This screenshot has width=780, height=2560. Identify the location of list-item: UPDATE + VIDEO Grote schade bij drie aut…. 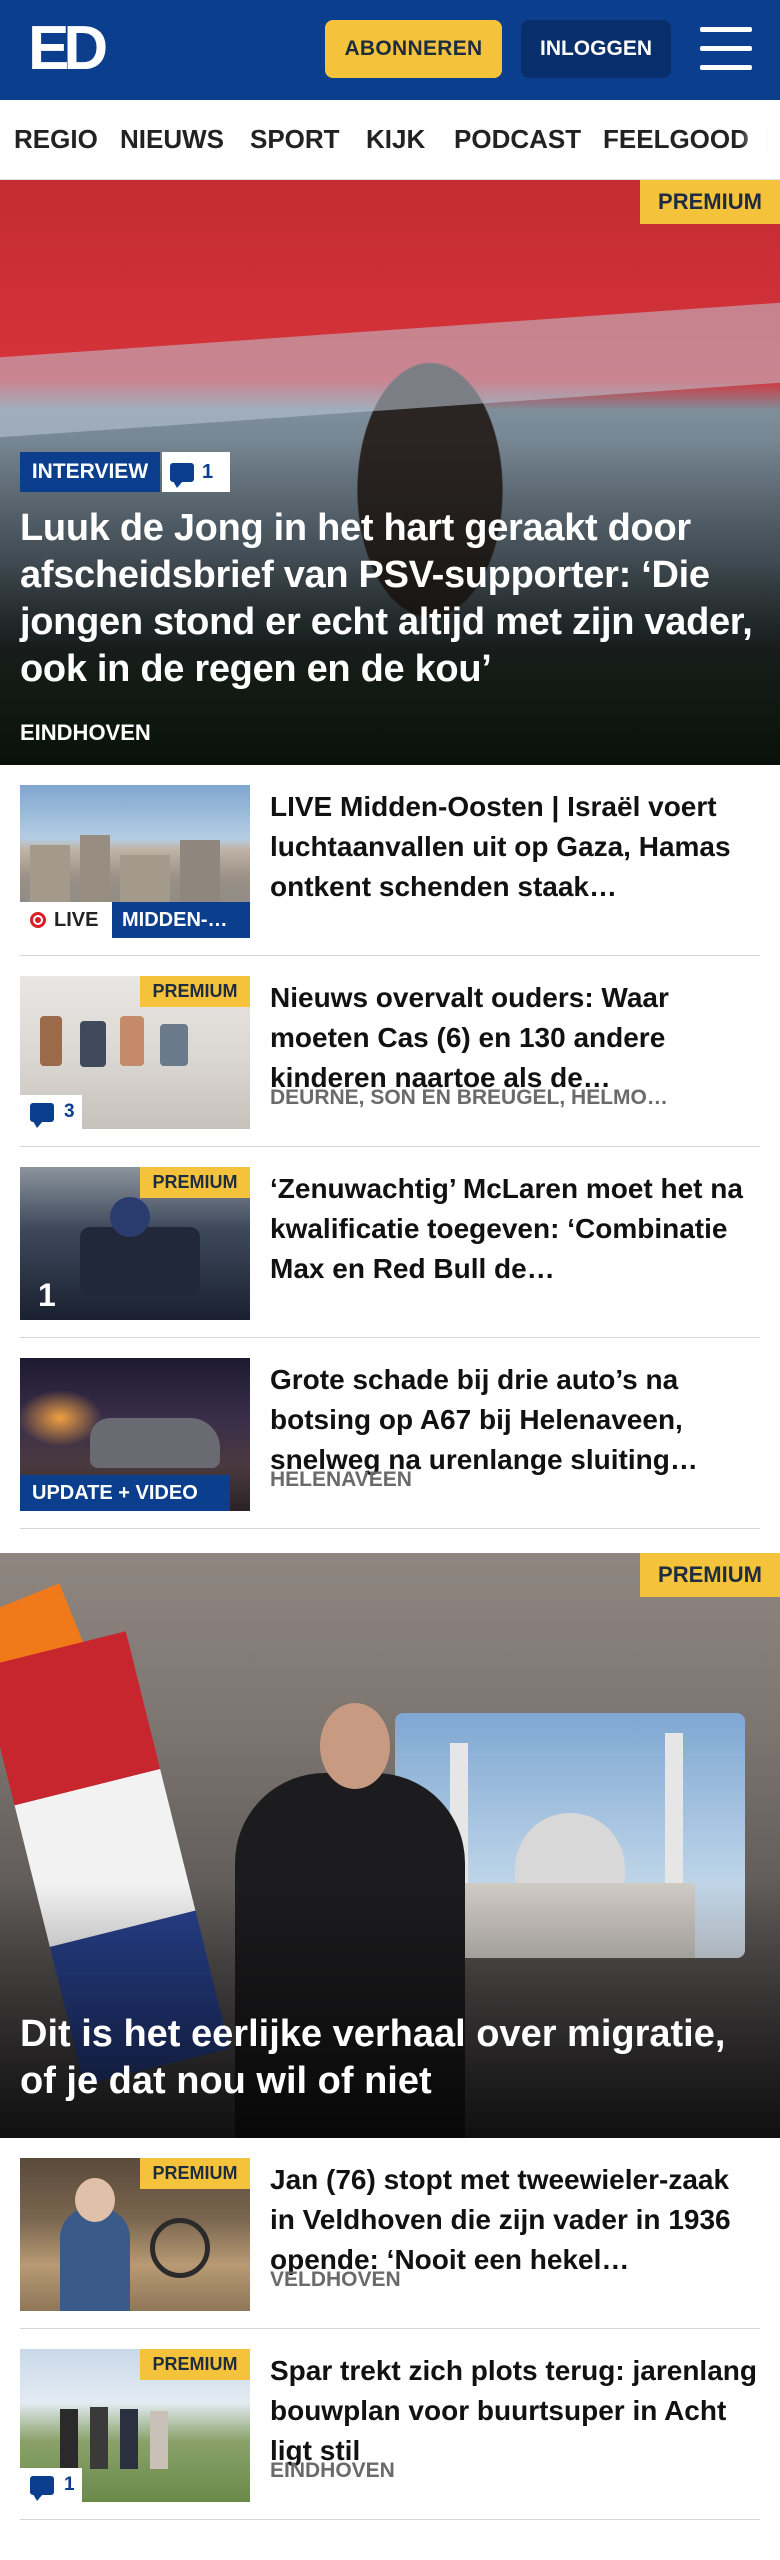
(390, 1433).